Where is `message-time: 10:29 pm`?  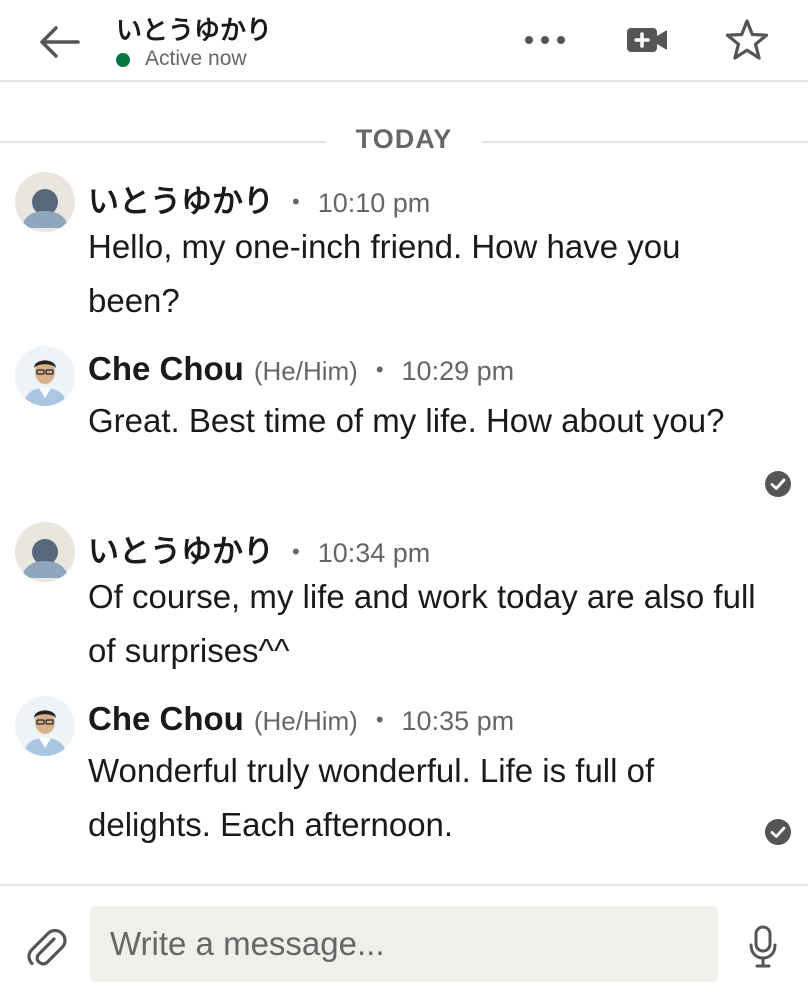 message-time: 10:29 pm is located at coordinates (458, 371).